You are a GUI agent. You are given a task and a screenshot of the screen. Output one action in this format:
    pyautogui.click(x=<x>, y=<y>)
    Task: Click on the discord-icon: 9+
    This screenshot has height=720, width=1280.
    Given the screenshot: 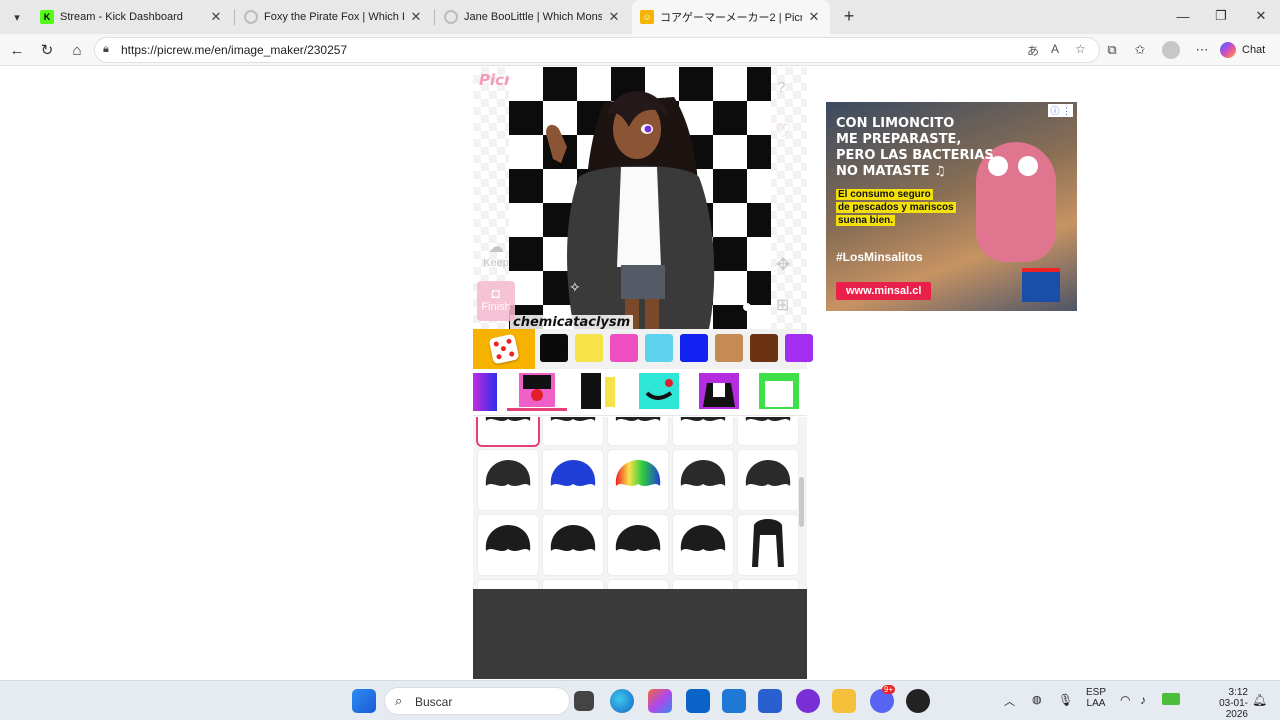 What is the action you would take?
    pyautogui.click(x=883, y=699)
    